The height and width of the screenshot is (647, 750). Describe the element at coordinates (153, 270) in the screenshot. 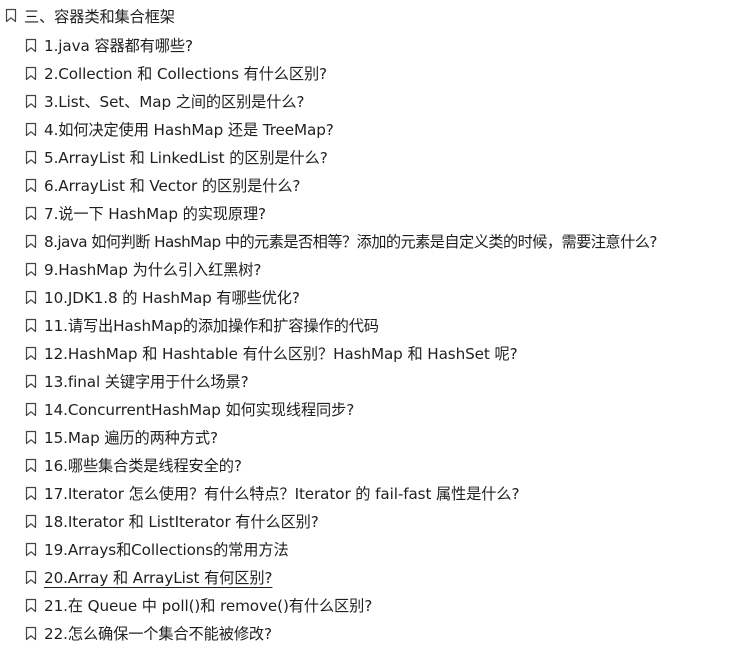

I see `outline-item-label: 9.HashMap 为什么引入红黑树?` at that location.